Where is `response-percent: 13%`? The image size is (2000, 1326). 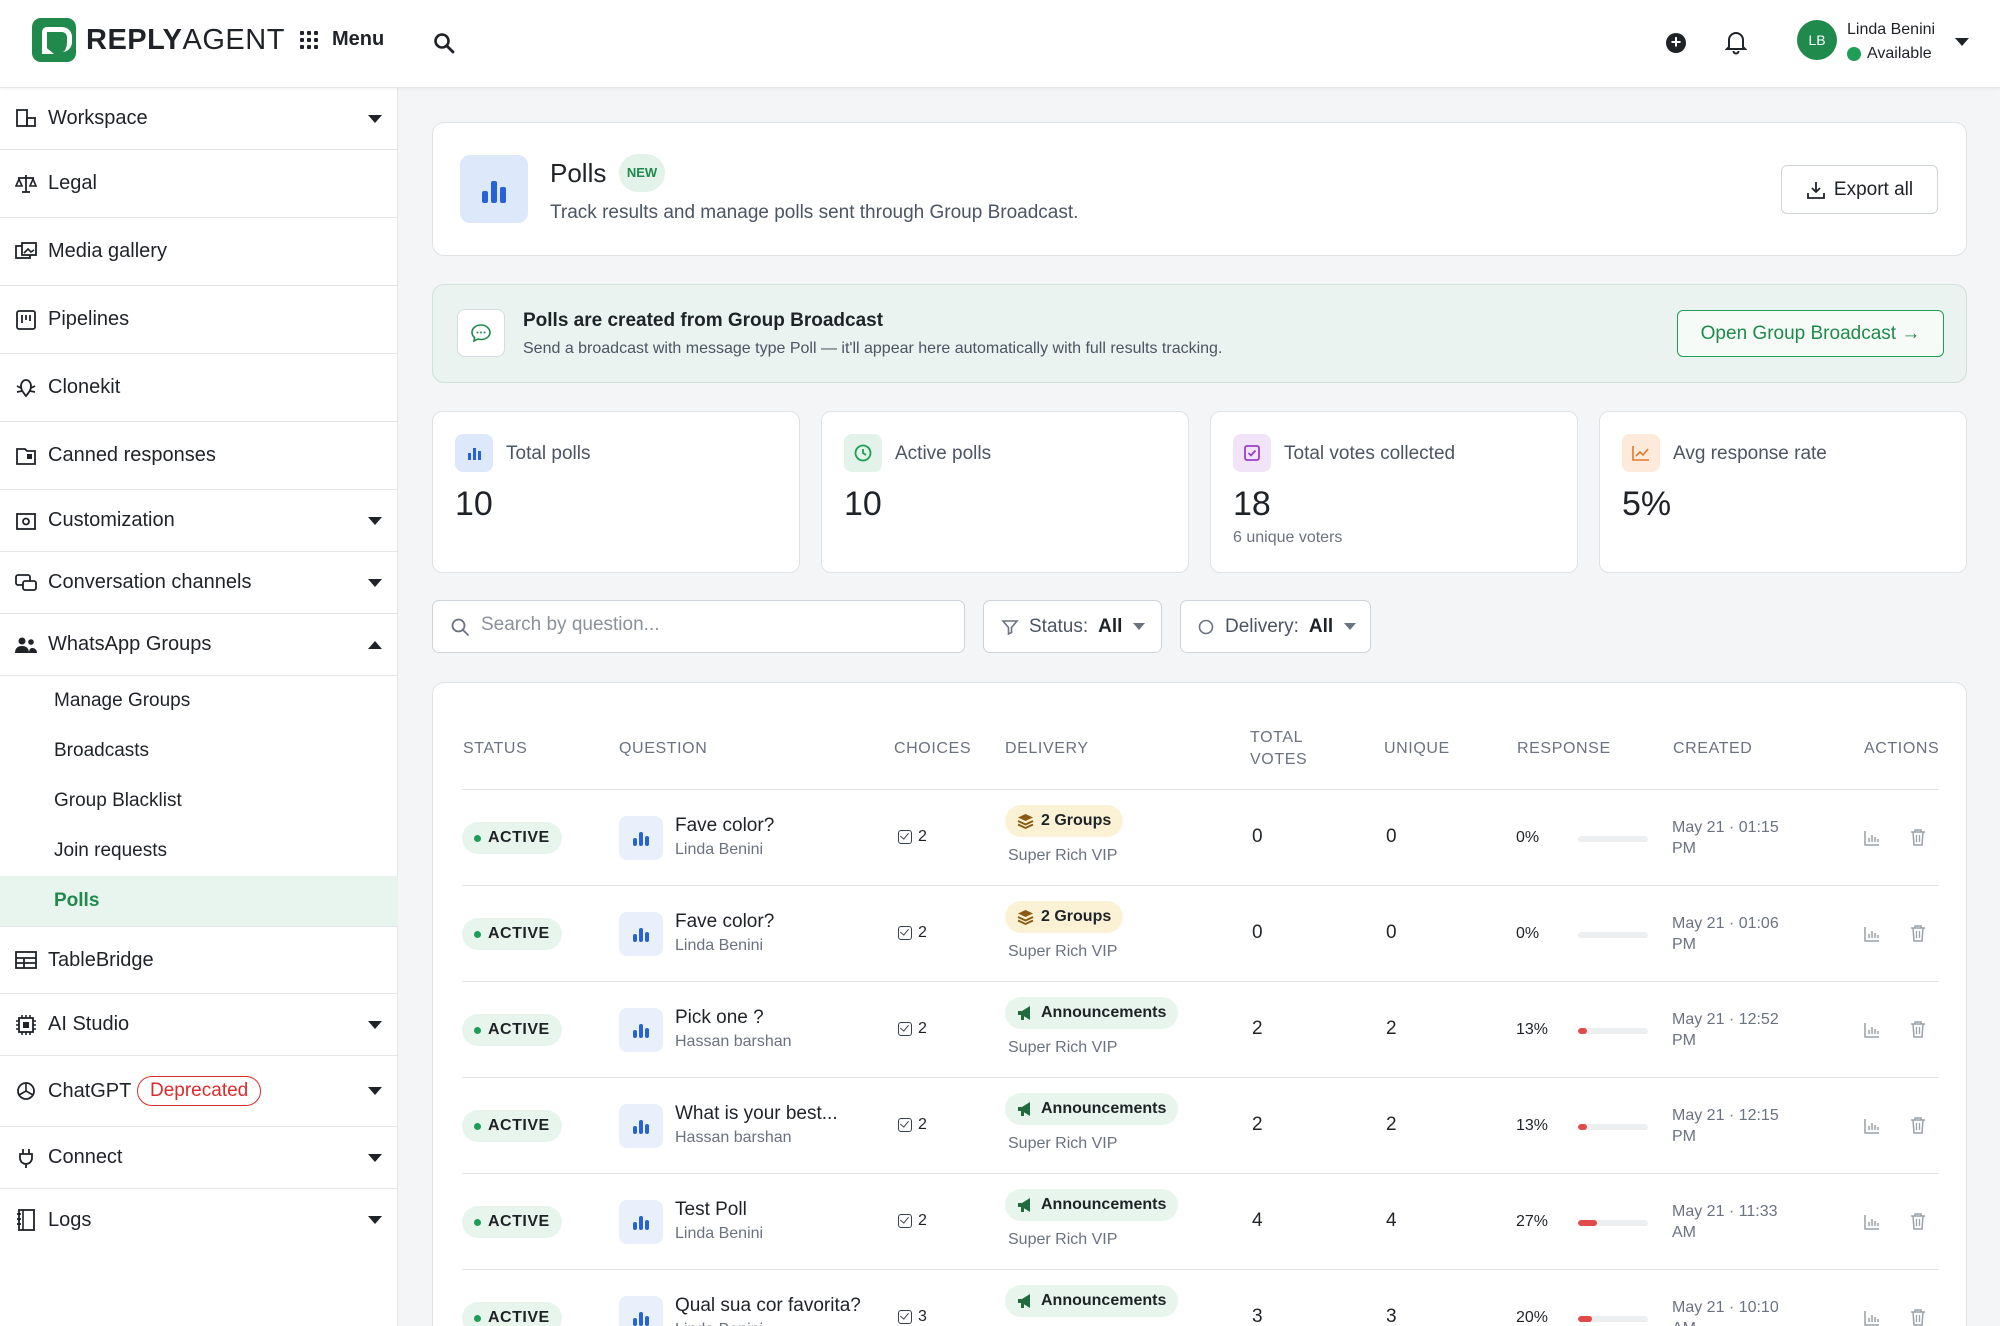
response-percent: 13% is located at coordinates (1532, 1029).